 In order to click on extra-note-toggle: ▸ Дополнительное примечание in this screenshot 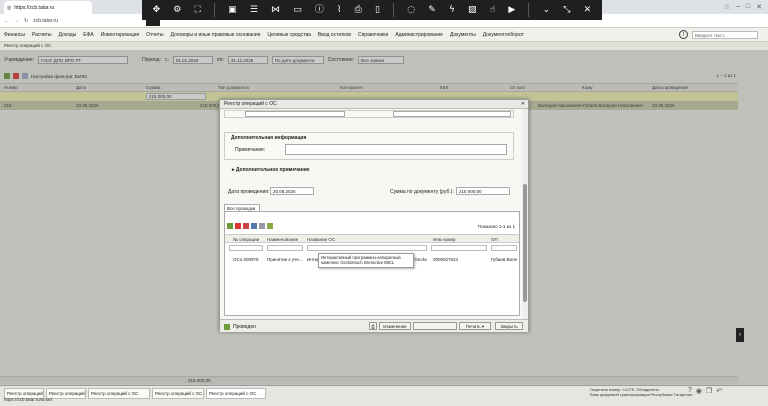, I will do `click(271, 170)`.